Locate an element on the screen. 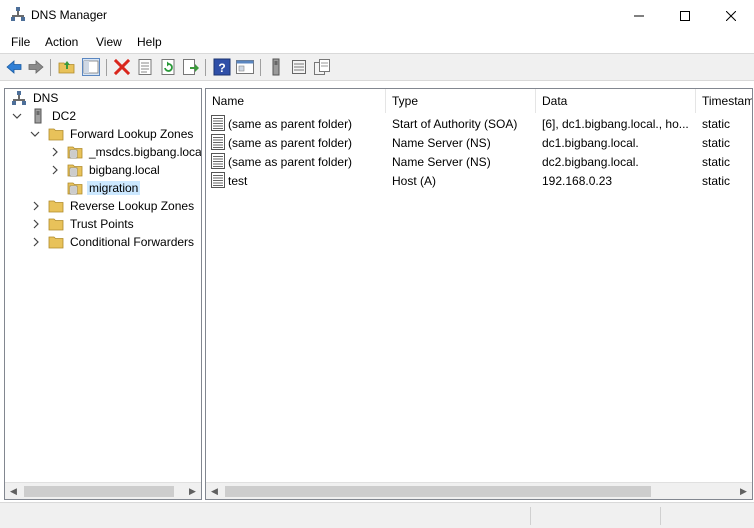 The height and width of the screenshot is (528, 754). tree-item-msdcs-zone: _msdcs.bigbang.local is located at coordinates (134, 152).